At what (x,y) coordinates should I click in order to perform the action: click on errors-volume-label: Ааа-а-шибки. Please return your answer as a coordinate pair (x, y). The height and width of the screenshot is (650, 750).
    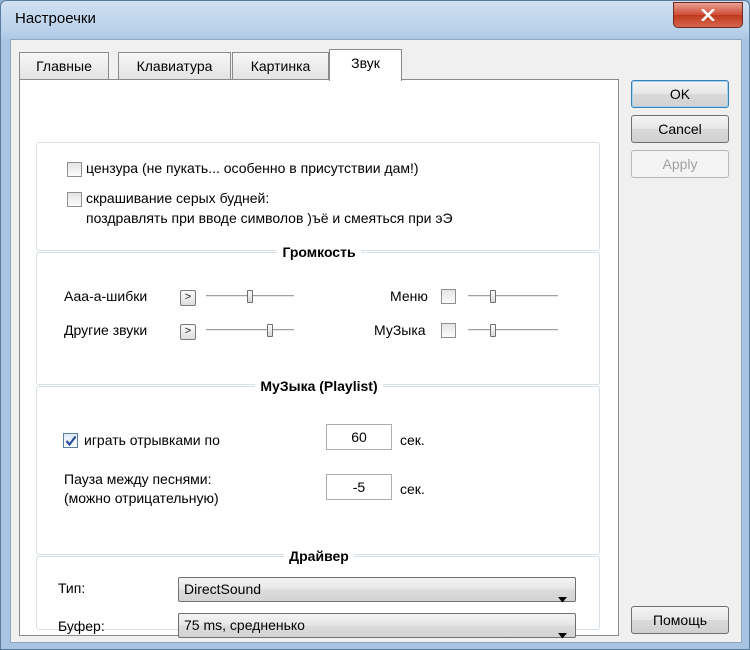
    Looking at the image, I should click on (106, 296).